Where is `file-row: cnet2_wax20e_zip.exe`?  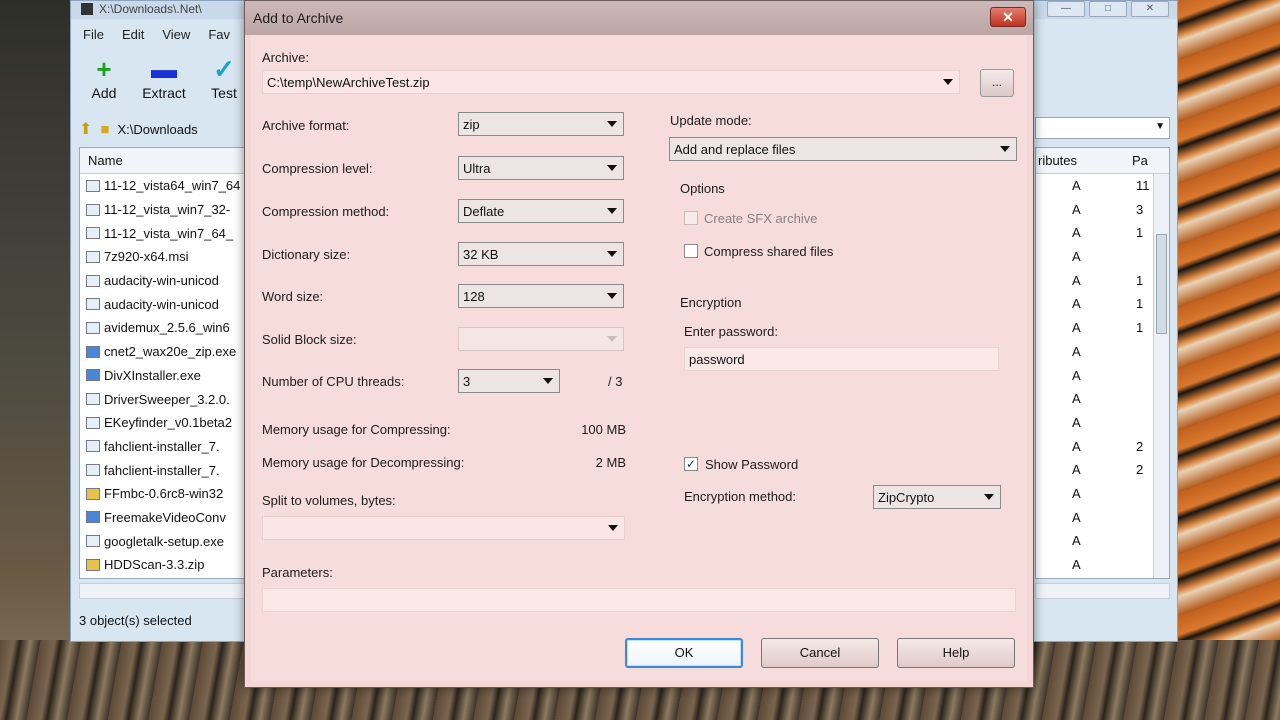
file-row: cnet2_wax20e_zip.exe is located at coordinates (162, 352).